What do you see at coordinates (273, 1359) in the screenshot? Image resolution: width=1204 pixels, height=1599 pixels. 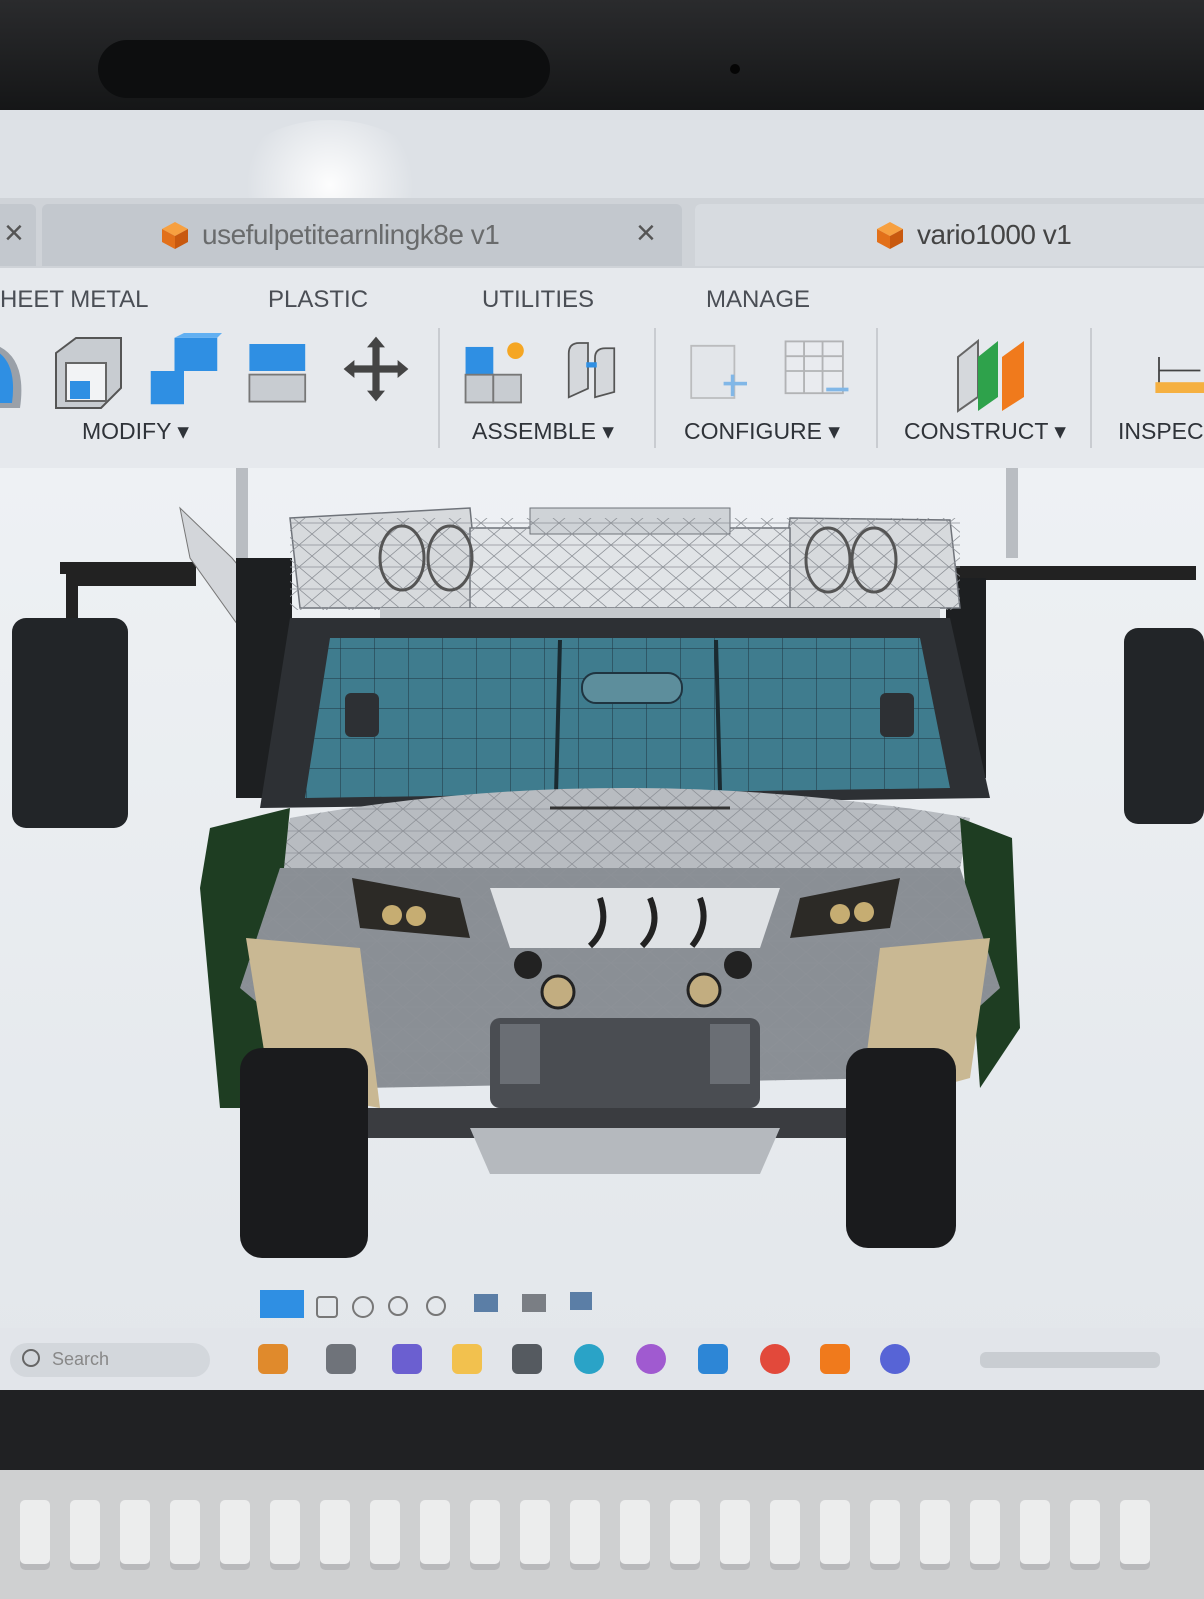 I see `briefcase-icon` at bounding box center [273, 1359].